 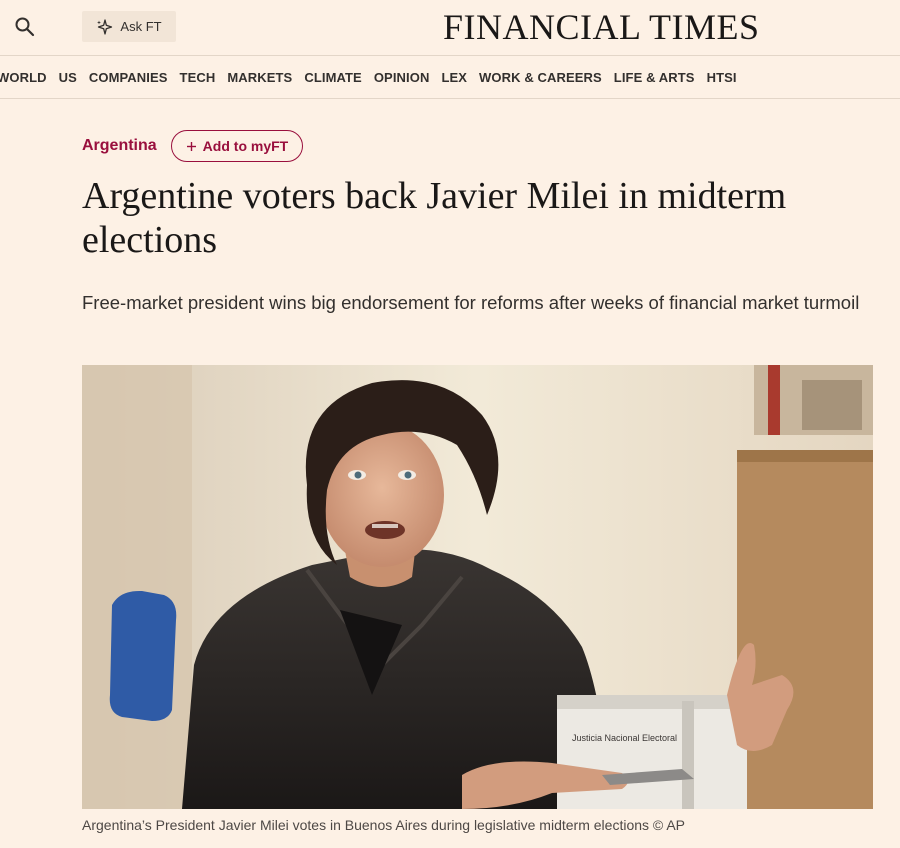 I want to click on search-button, so click(x=25, y=27).